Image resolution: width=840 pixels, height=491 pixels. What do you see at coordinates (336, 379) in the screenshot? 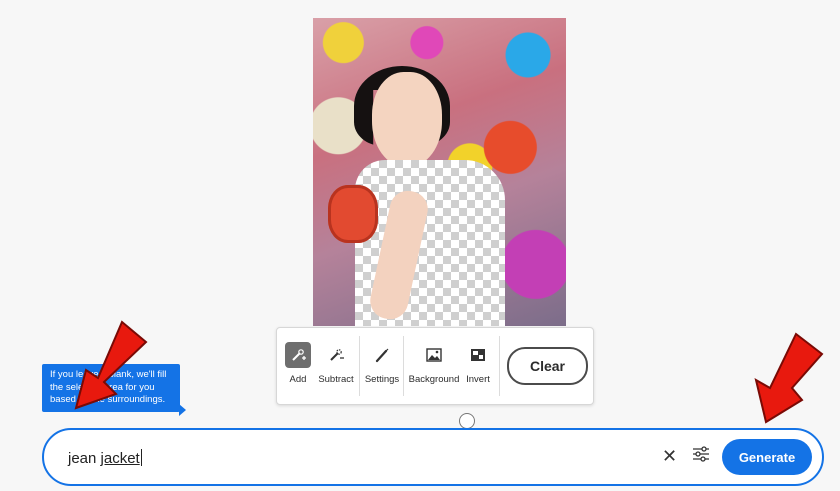
I see `tool-subtract-label: Subtract` at bounding box center [336, 379].